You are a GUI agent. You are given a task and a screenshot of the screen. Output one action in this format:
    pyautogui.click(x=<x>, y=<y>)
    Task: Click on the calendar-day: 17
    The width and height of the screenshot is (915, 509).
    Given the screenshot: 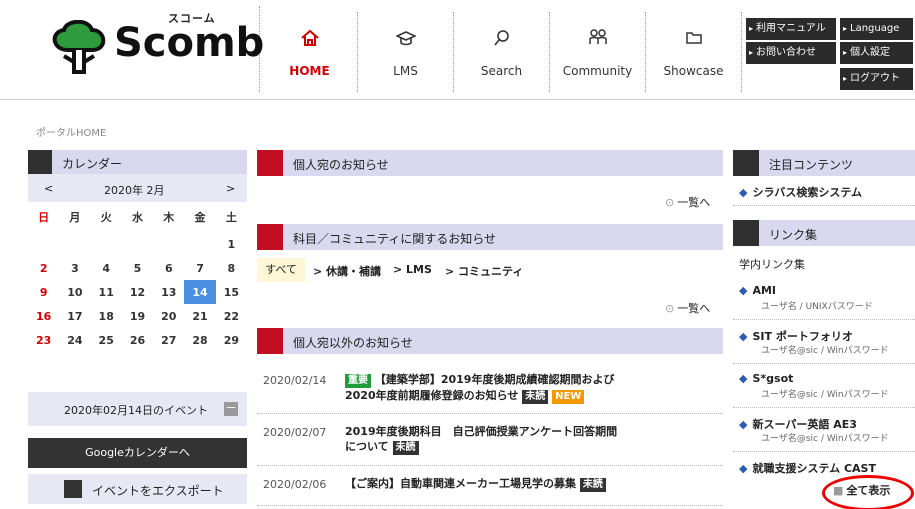 What is the action you would take?
    pyautogui.click(x=74, y=316)
    